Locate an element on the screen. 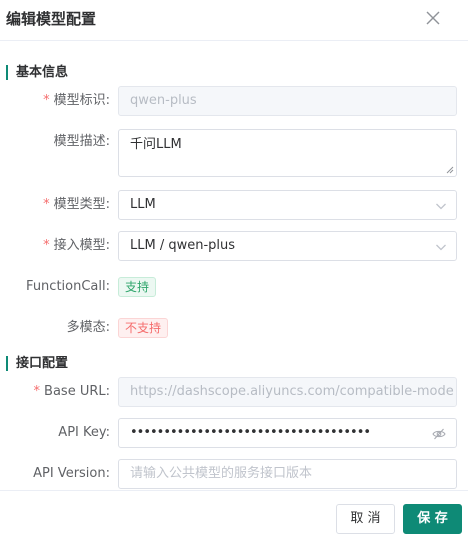 The image size is (468, 538). model-type-value: LLM is located at coordinates (143, 204).